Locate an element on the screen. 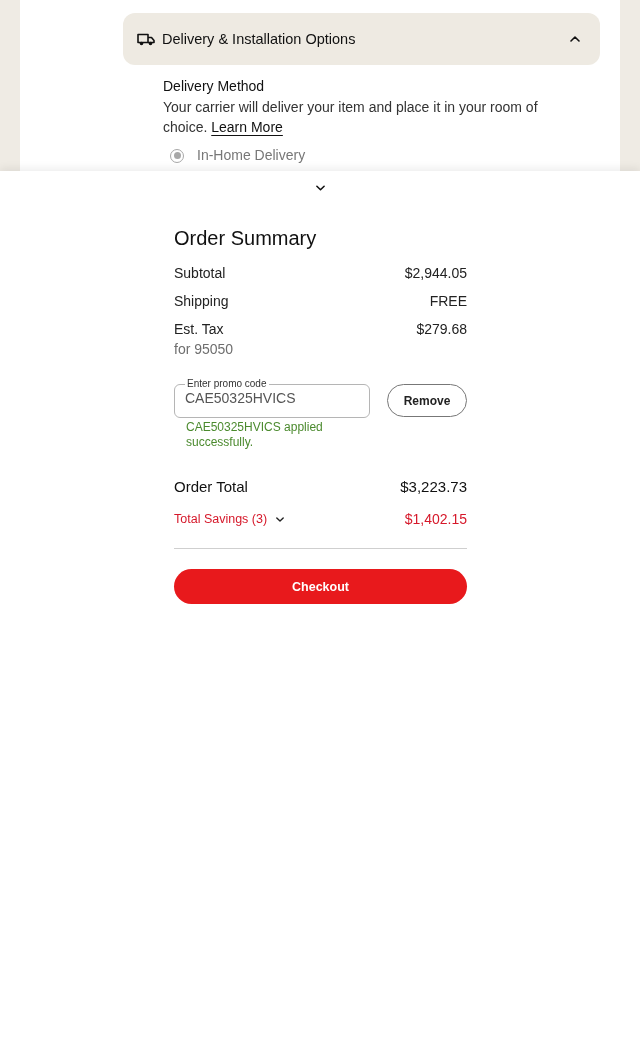 The image size is (640, 1063). total-savings-value: $1,402.15 is located at coordinates (435, 519).